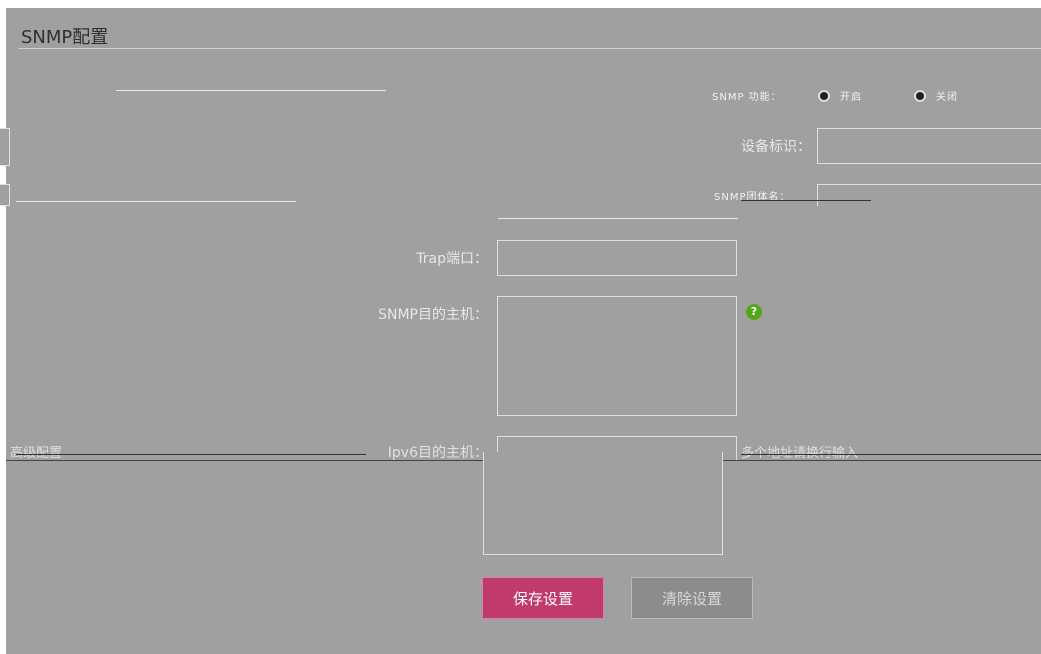 Image resolution: width=1041 pixels, height=654 pixels. I want to click on left-glitch-box, so click(5, 147).